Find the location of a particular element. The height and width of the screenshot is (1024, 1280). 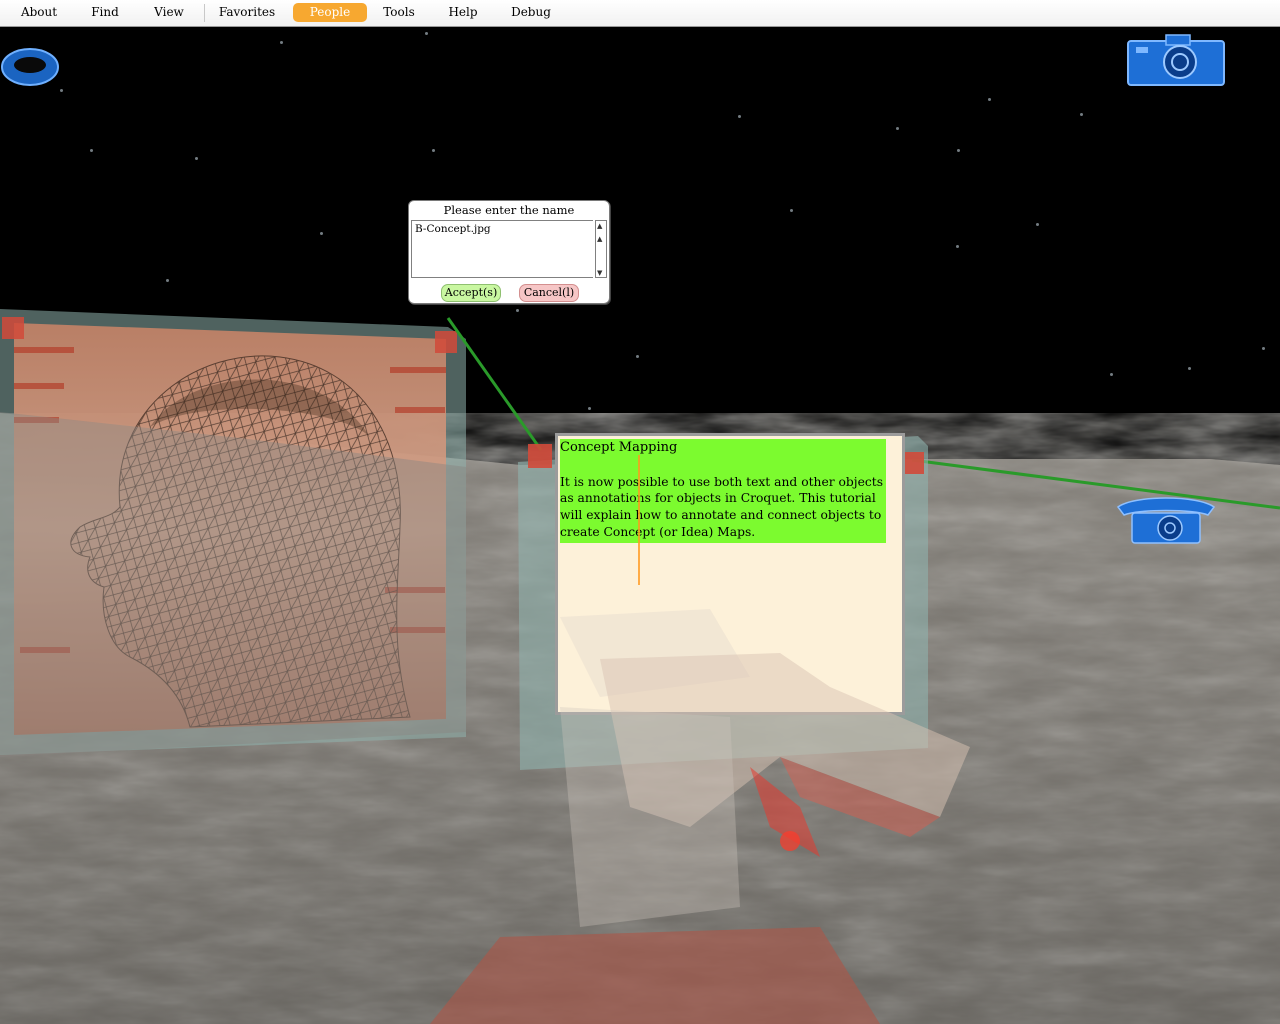

menu-tools: Tools is located at coordinates (399, 12).